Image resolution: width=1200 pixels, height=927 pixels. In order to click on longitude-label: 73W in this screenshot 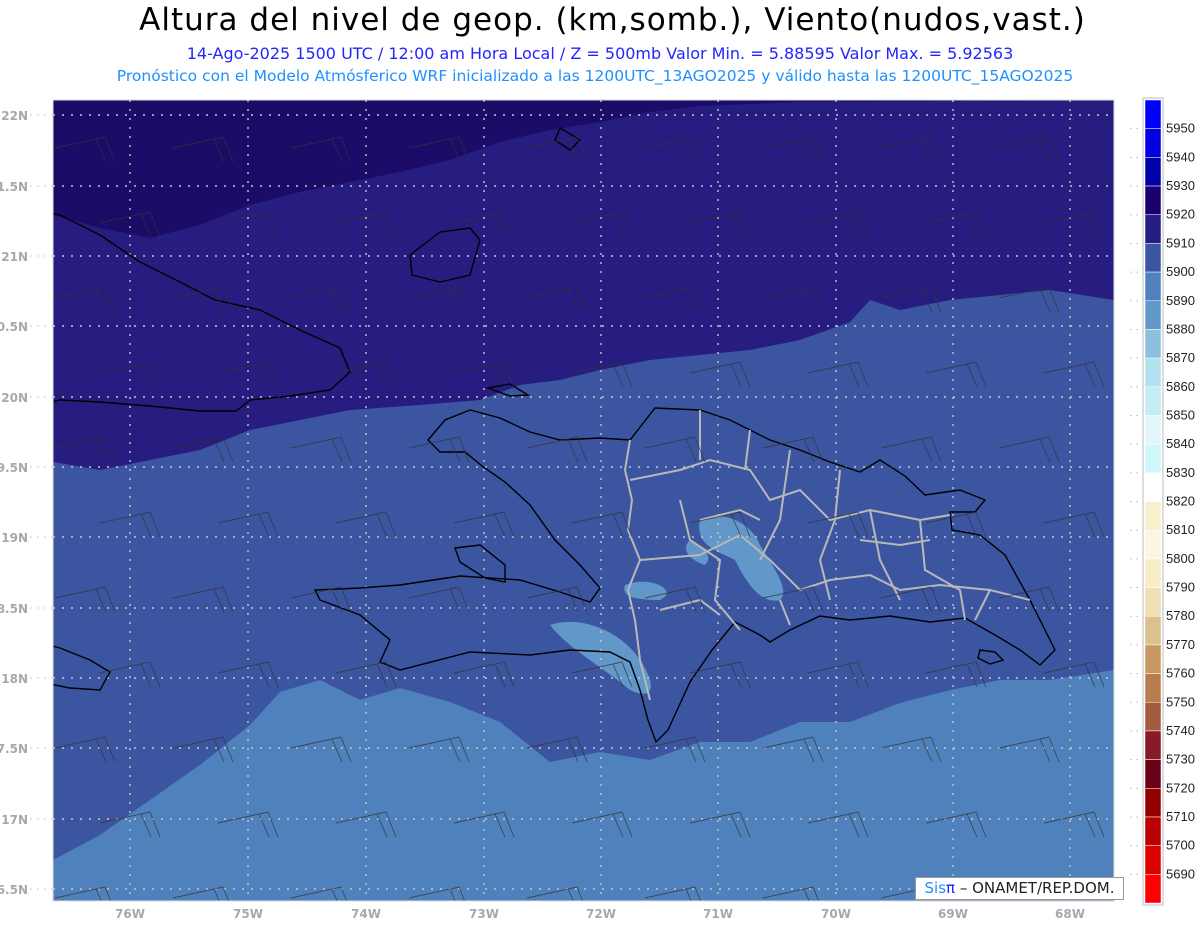, I will do `click(484, 914)`.